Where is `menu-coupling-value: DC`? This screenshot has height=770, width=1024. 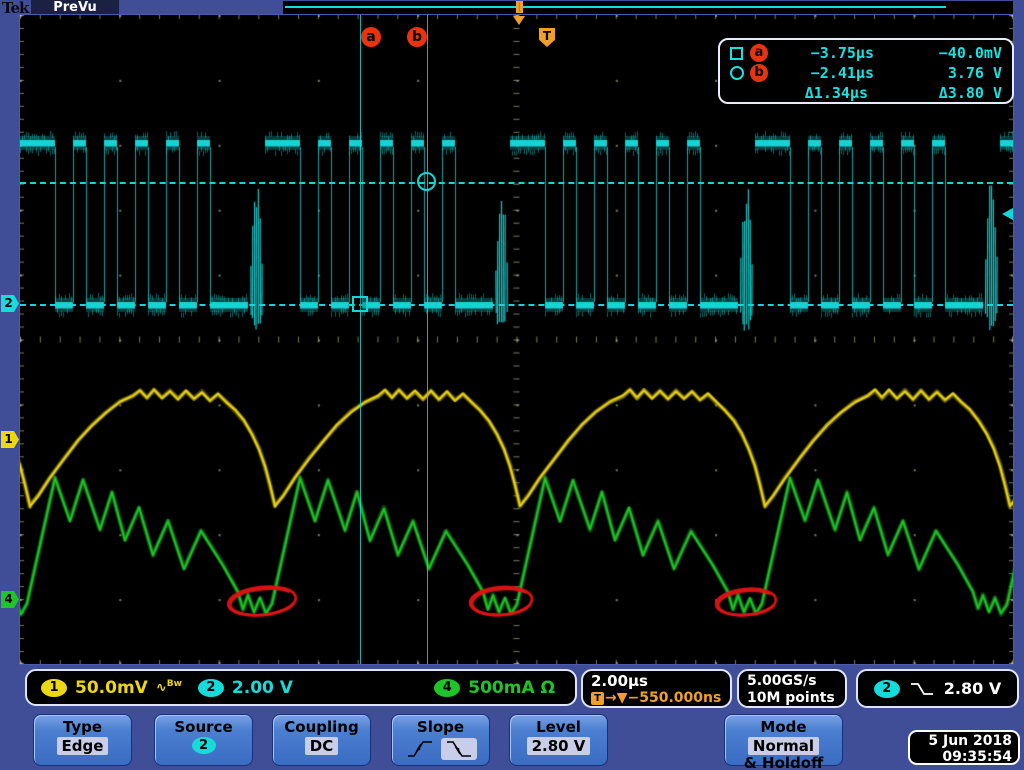 menu-coupling-value: DC is located at coordinates (321, 746).